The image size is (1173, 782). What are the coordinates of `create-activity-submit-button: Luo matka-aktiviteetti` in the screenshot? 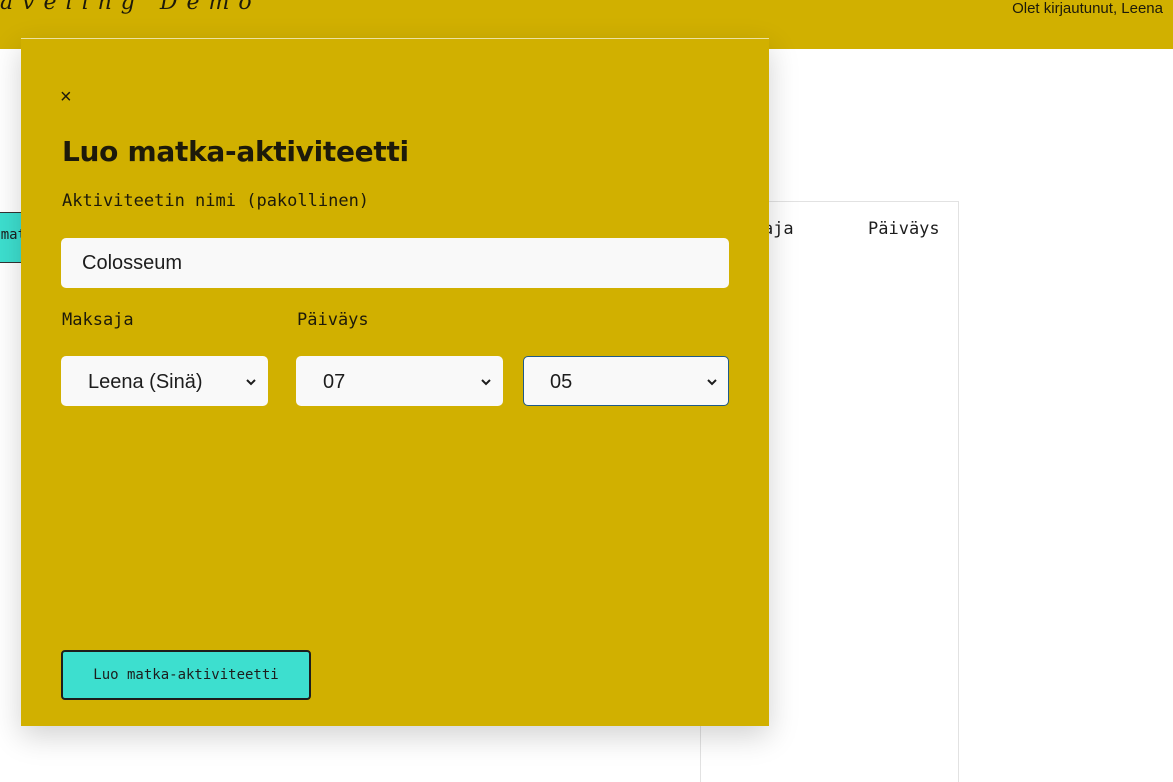 It's located at (186, 675).